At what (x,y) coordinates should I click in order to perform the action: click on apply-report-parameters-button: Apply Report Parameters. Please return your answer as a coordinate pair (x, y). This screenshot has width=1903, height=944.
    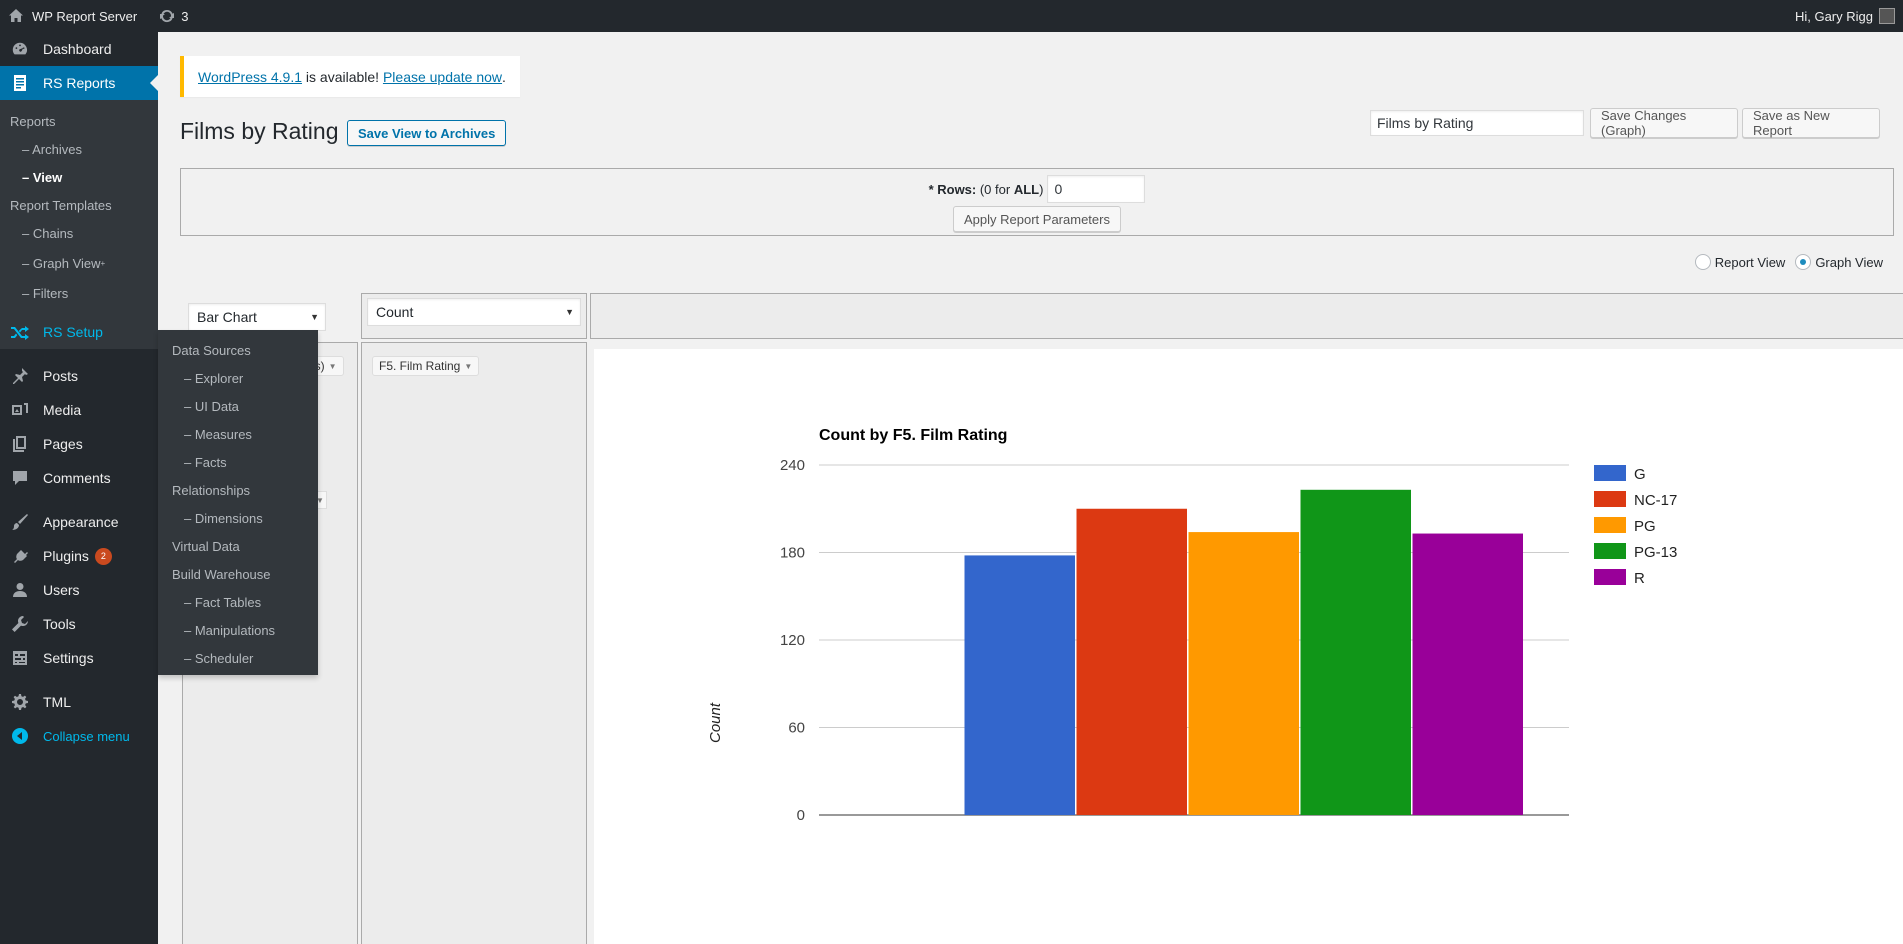
    Looking at the image, I should click on (1037, 219).